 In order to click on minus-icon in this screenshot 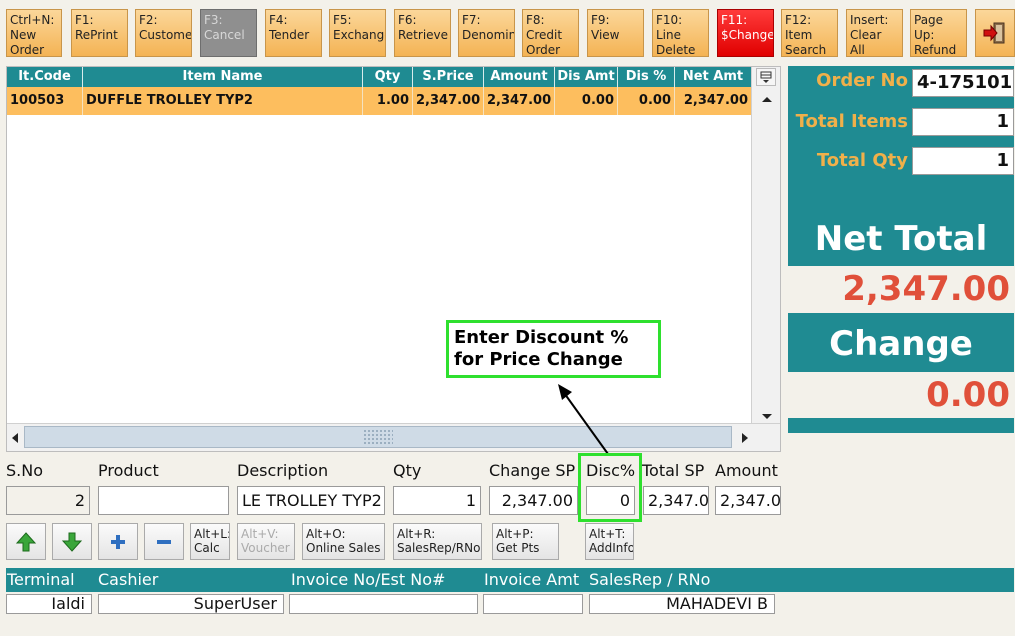, I will do `click(164, 541)`.